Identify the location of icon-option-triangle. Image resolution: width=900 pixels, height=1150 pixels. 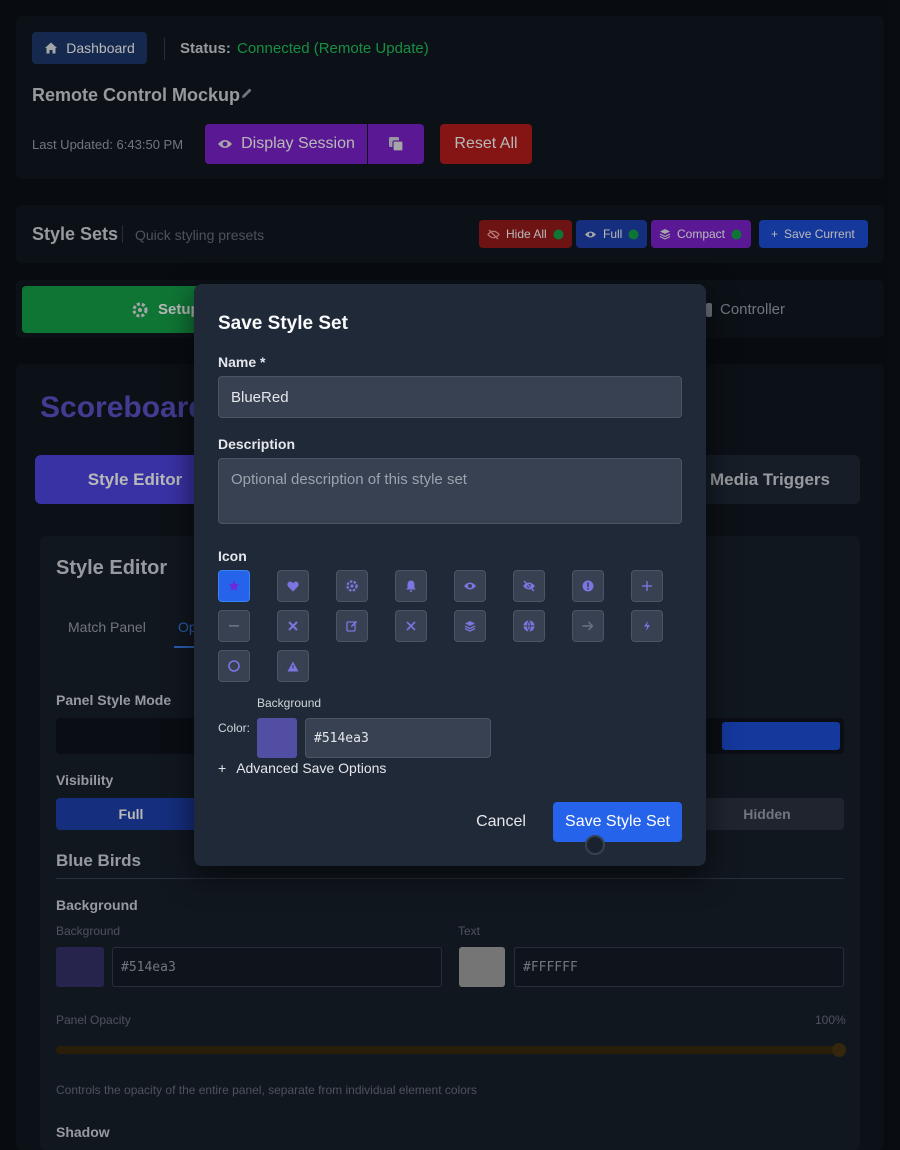
(293, 666).